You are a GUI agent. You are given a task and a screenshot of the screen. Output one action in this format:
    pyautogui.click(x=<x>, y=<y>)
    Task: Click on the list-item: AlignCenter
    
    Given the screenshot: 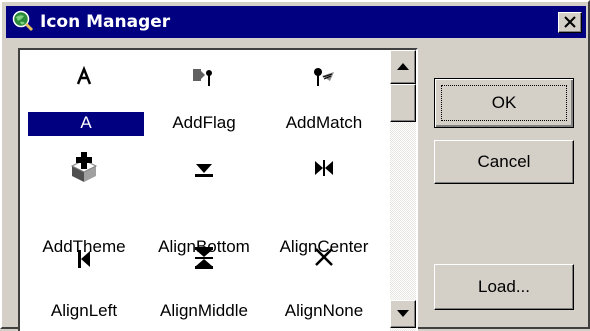 What is the action you would take?
    pyautogui.click(x=324, y=198)
    